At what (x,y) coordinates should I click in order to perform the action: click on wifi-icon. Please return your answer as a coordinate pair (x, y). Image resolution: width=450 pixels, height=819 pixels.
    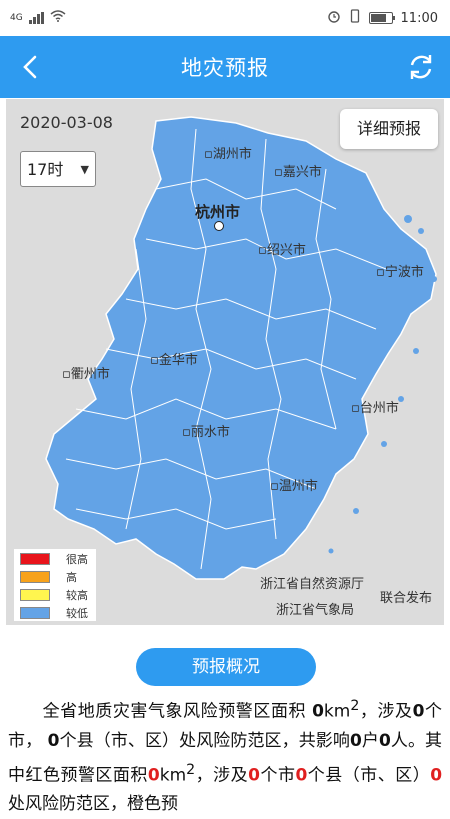
    Looking at the image, I should click on (58, 18).